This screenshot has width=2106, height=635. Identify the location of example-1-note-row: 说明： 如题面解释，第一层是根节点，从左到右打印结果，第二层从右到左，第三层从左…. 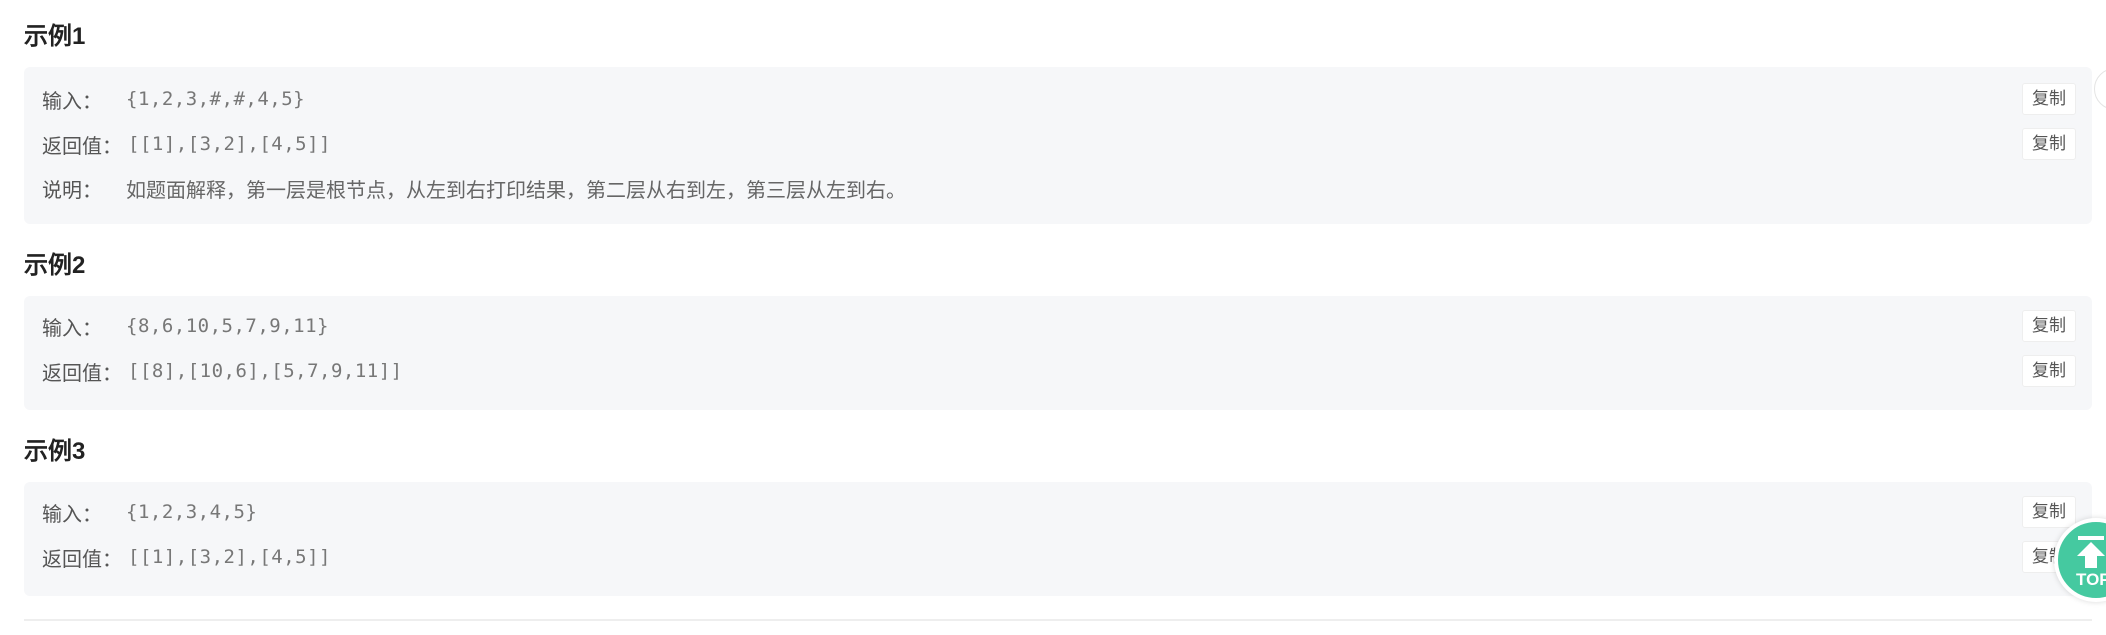
(1067, 188).